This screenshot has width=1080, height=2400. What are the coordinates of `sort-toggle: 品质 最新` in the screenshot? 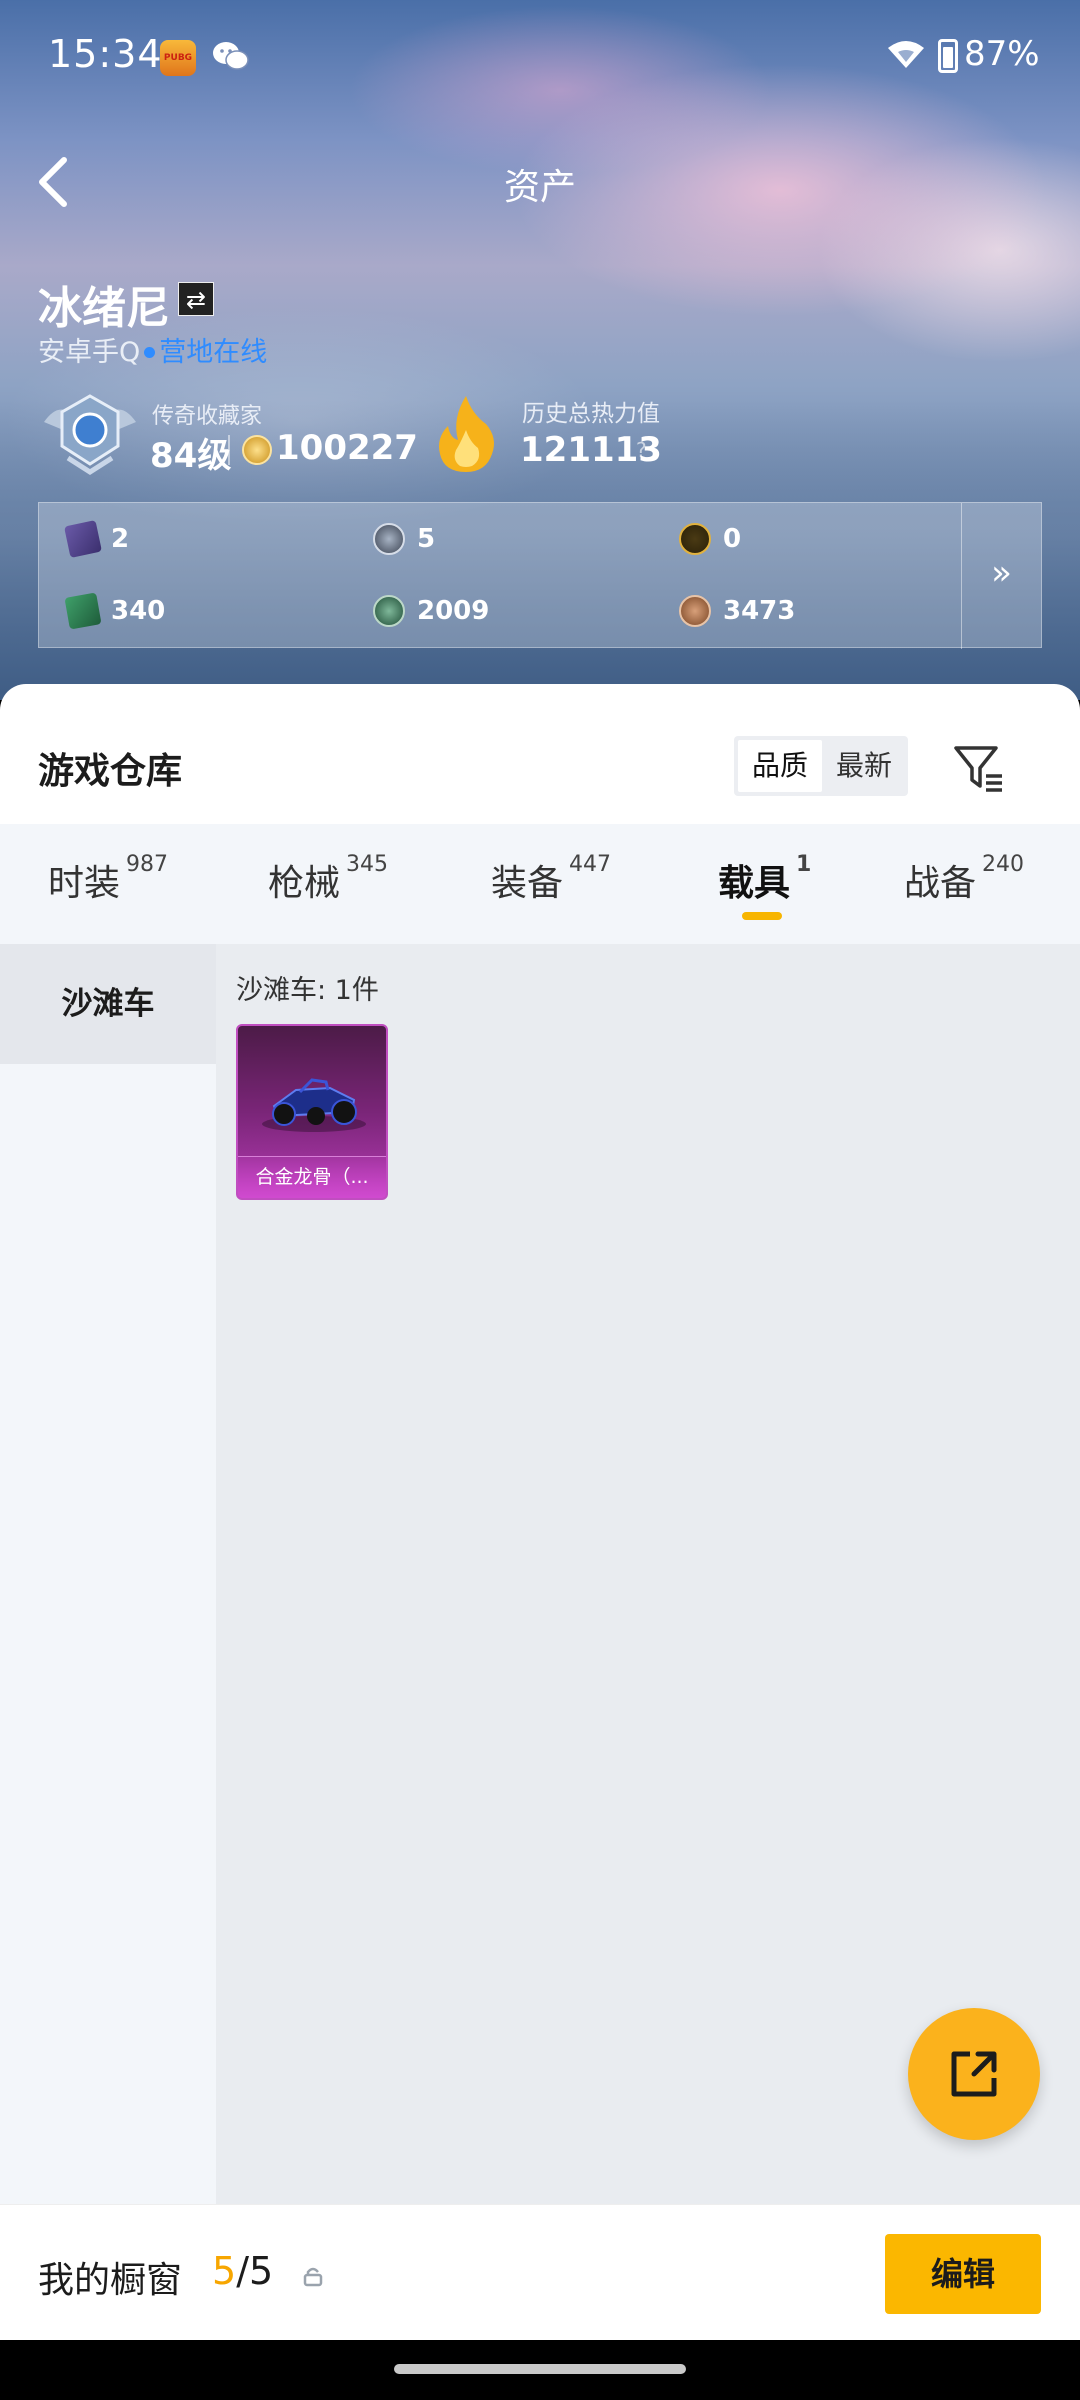 It's located at (821, 766).